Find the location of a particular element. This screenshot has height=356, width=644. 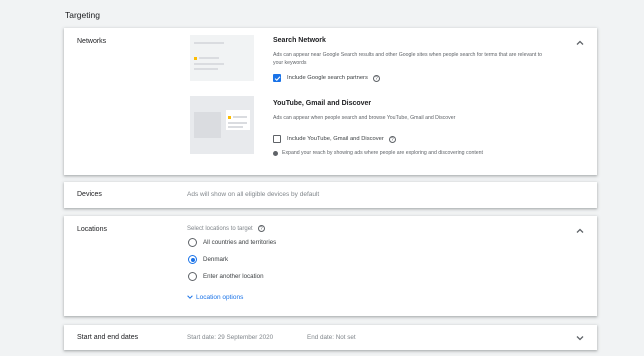

end-date: End date: Not set is located at coordinates (331, 337).